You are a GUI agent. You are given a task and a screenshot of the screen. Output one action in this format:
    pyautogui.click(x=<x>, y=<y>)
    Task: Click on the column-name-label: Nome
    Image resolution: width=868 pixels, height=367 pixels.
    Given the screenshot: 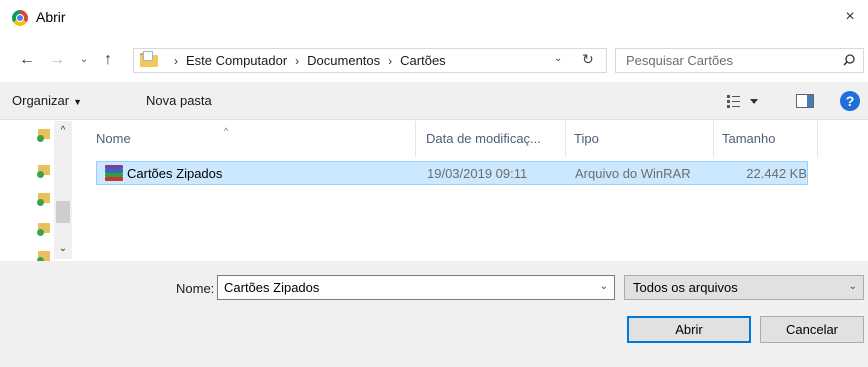 What is the action you would take?
    pyautogui.click(x=113, y=138)
    